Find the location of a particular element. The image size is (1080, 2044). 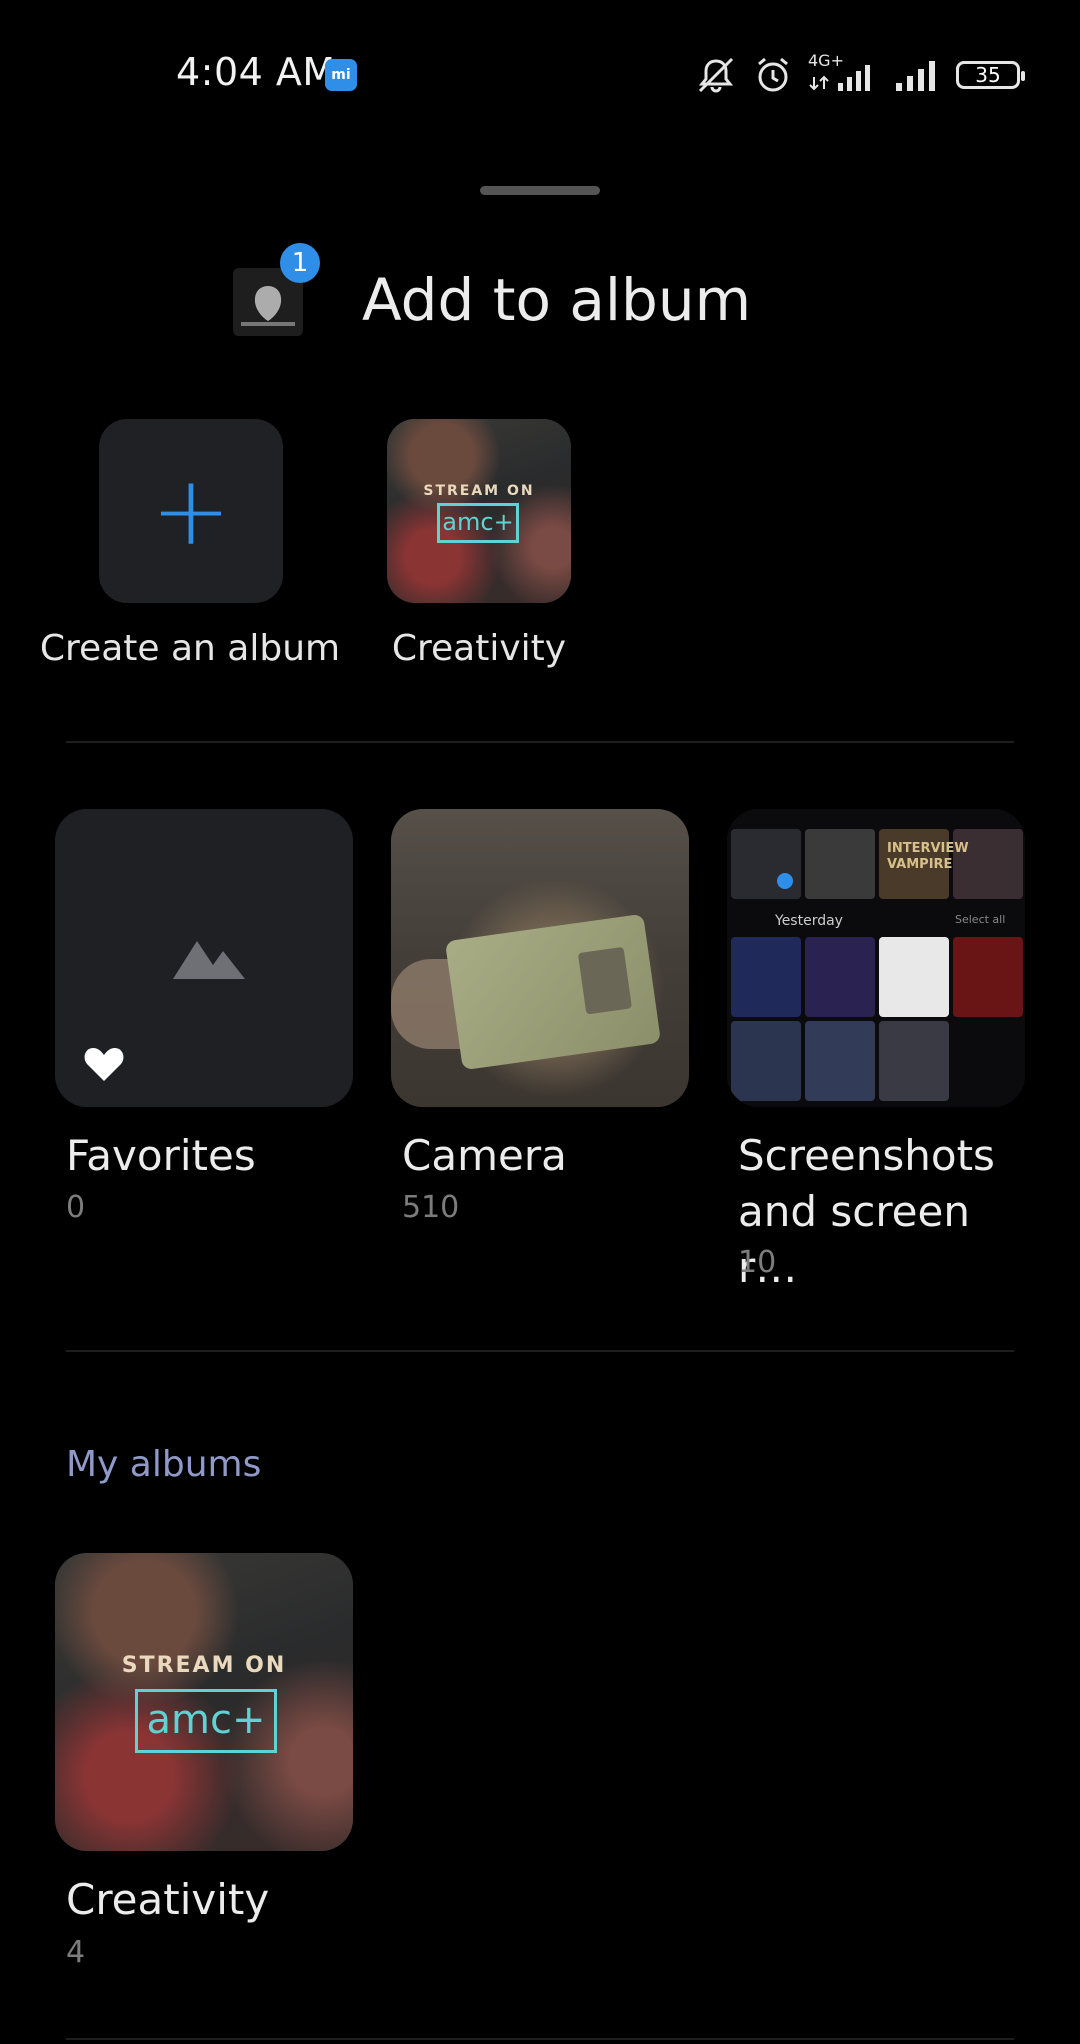

interview-text: INTERVIEW VAMPIRE is located at coordinates (928, 856).